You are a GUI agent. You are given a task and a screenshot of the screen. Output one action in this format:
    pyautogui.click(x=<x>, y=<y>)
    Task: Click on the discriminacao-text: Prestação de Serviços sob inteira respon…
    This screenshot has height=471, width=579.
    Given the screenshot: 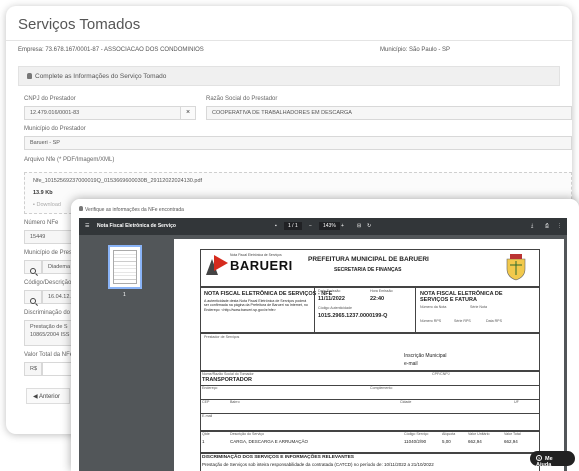 What is the action you would take?
    pyautogui.click(x=318, y=464)
    